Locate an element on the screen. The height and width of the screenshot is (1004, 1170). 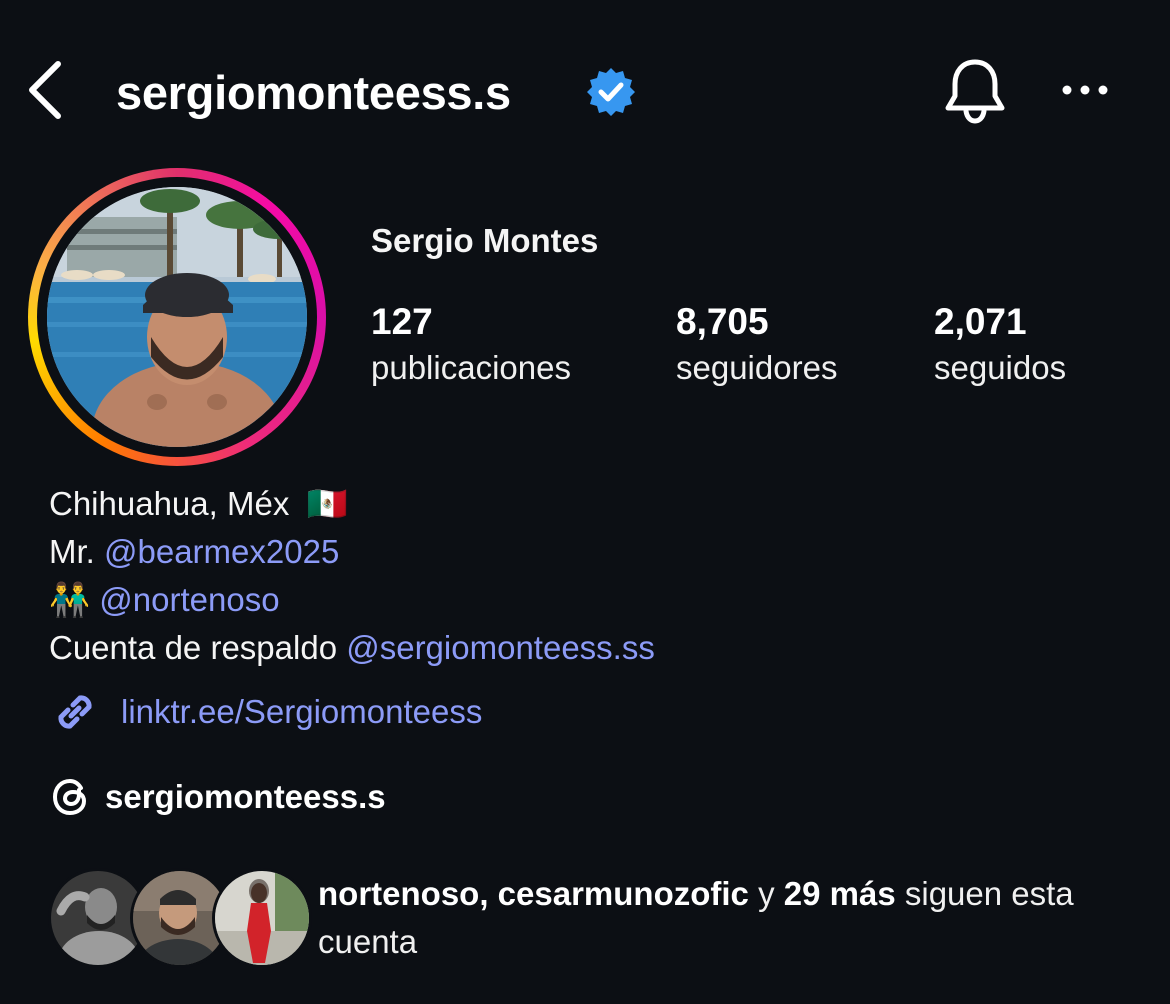
bio-location-line: Chihuahua, Méx 🇲🇽 is located at coordinates (198, 504).